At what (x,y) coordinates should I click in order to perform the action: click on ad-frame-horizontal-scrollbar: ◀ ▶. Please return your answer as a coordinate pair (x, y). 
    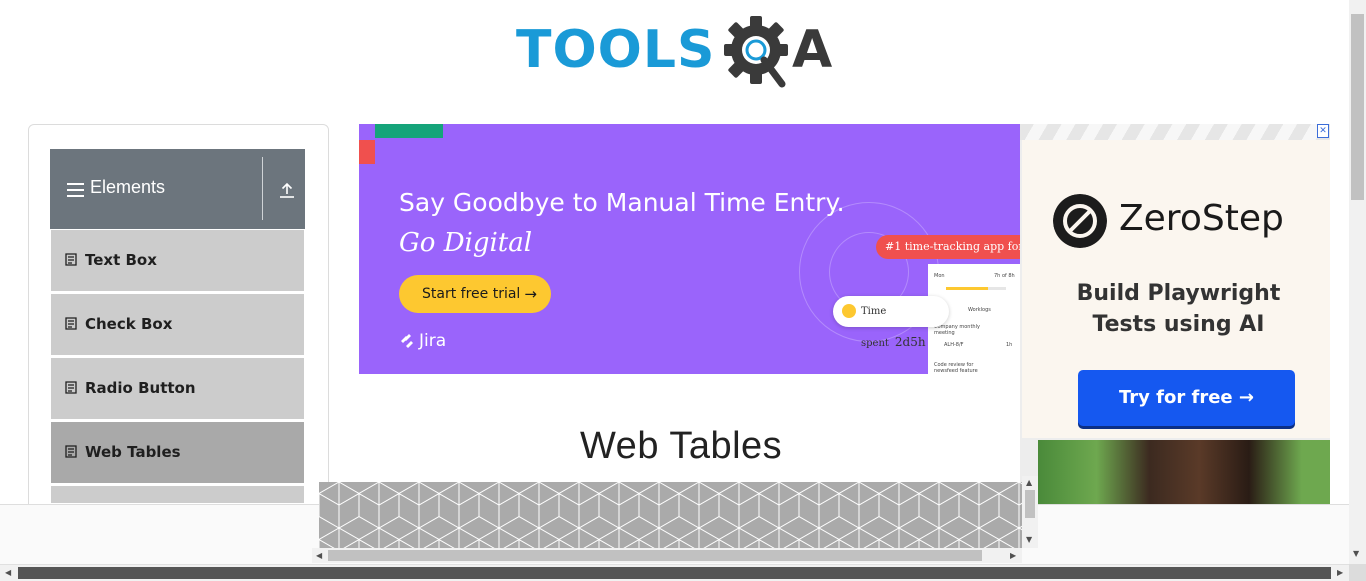
    Looking at the image, I should click on (667, 555).